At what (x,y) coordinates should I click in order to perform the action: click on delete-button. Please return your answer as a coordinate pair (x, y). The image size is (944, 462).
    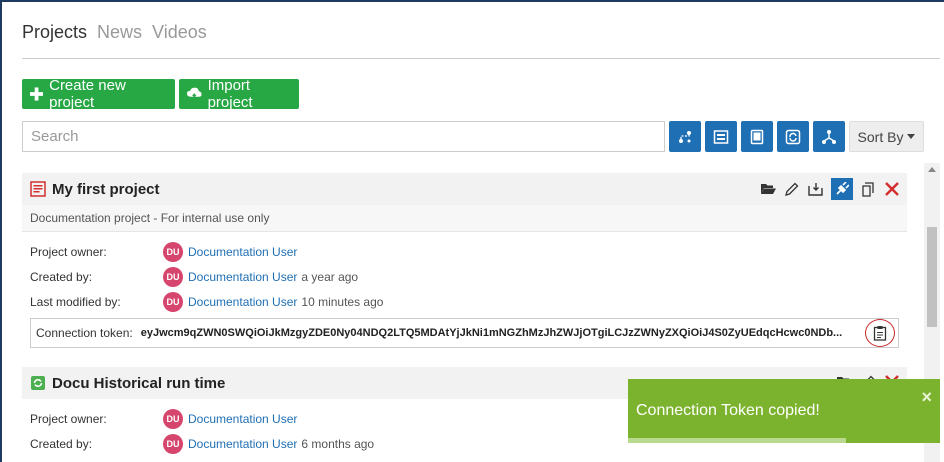
    Looking at the image, I should click on (892, 189).